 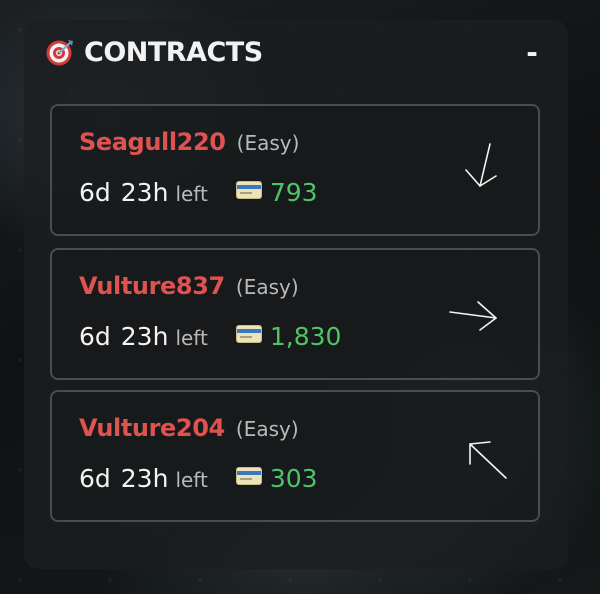 What do you see at coordinates (210, 336) in the screenshot?
I see `contract-info-row: 6d 23h left 1,830` at bounding box center [210, 336].